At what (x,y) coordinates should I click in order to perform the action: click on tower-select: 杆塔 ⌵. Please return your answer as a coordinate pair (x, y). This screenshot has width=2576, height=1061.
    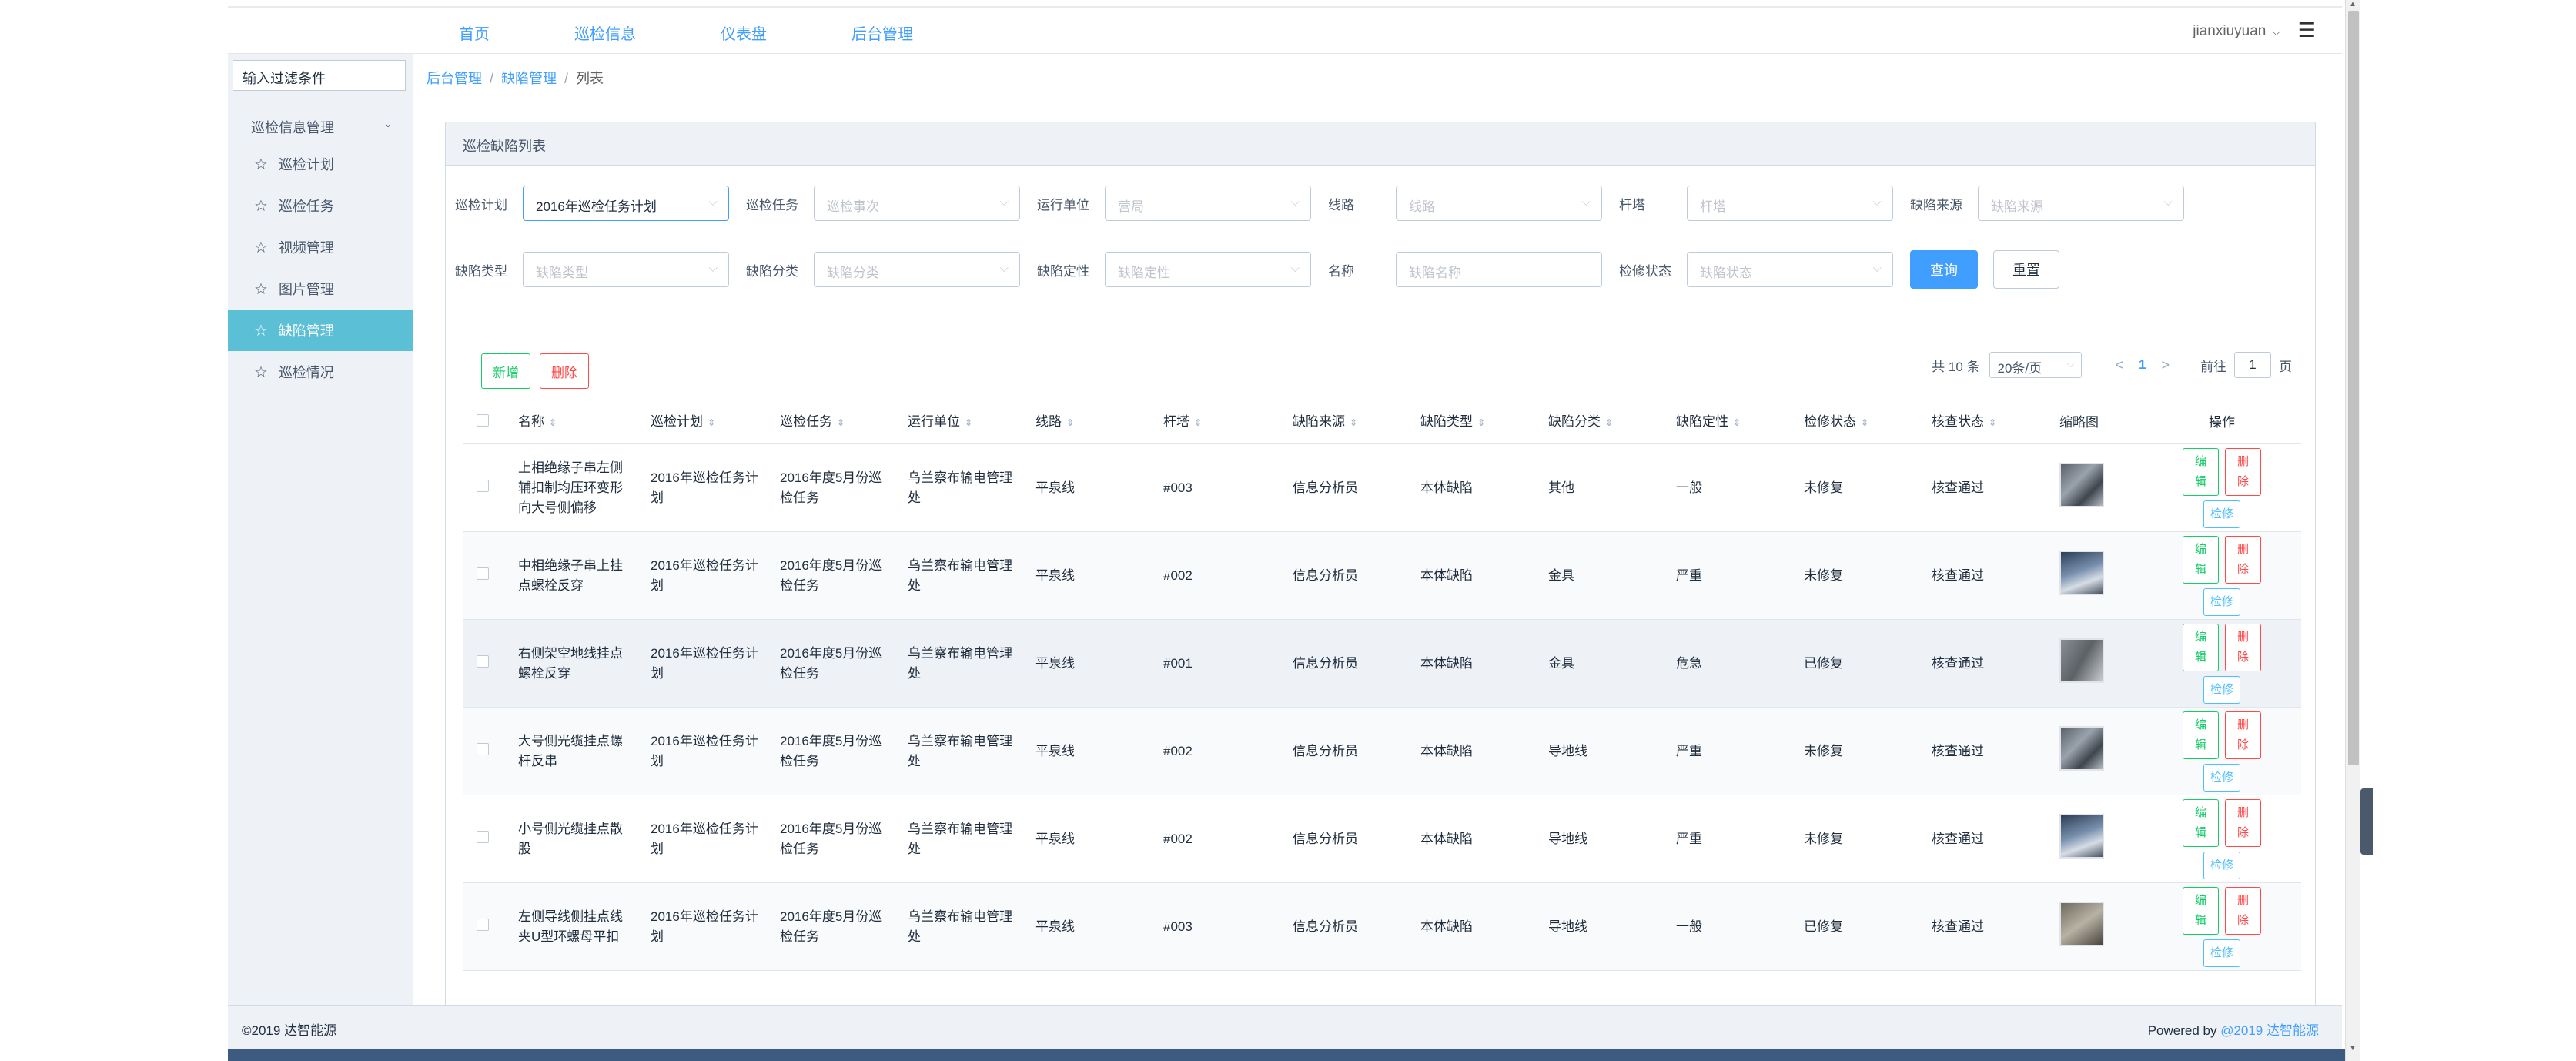
    Looking at the image, I should click on (1790, 204).